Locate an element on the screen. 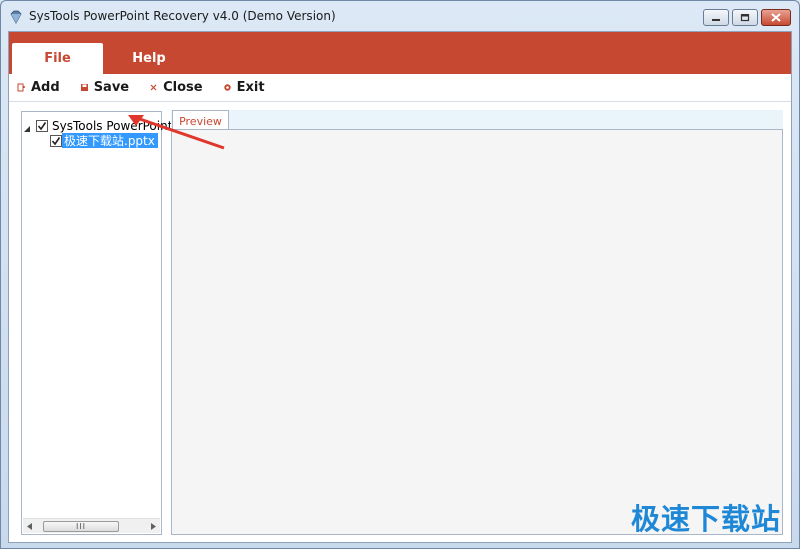 This screenshot has height=549, width=800. watermark-text: 极速下载站 is located at coordinates (705, 519).